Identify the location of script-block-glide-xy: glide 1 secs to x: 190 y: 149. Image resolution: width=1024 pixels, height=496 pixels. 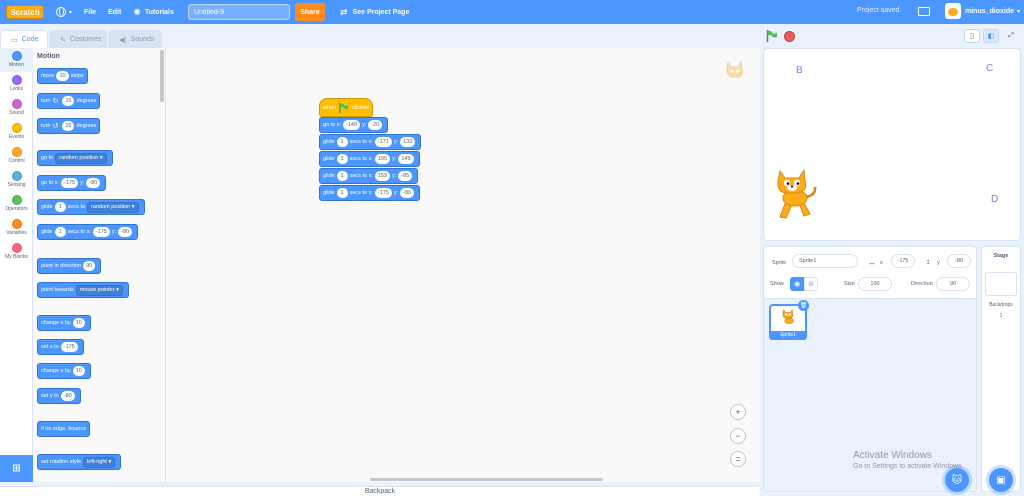
(369, 159).